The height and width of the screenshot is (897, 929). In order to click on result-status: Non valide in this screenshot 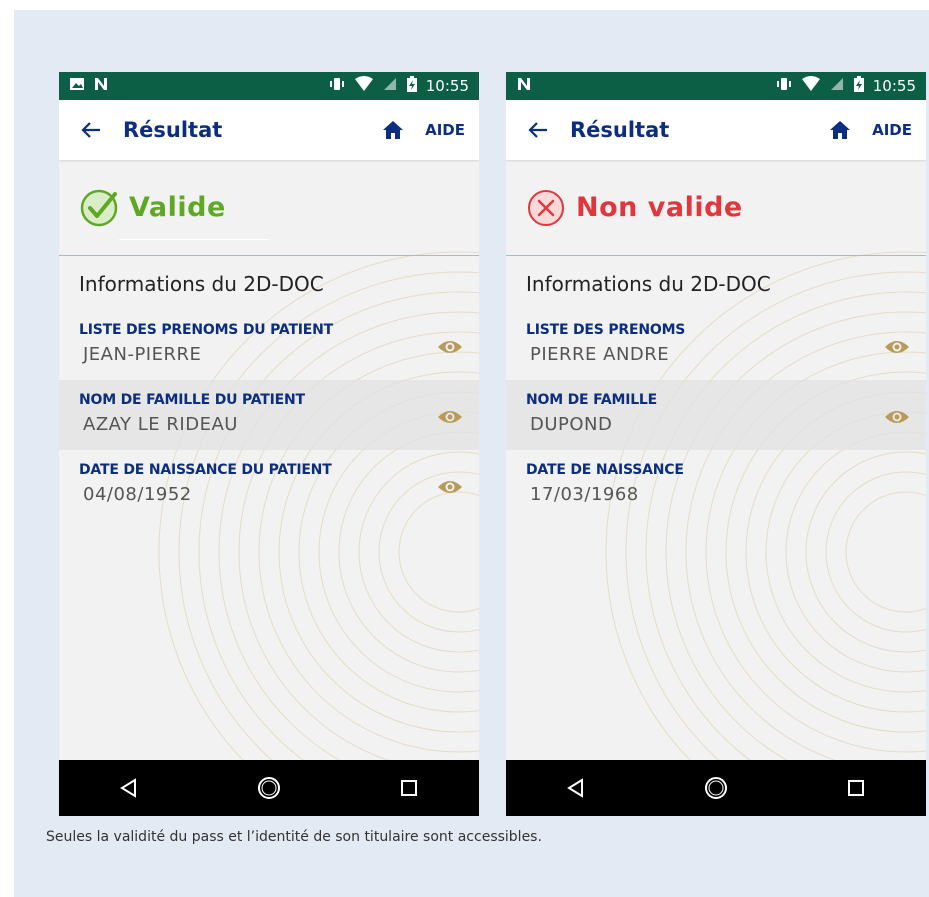, I will do `click(659, 207)`.